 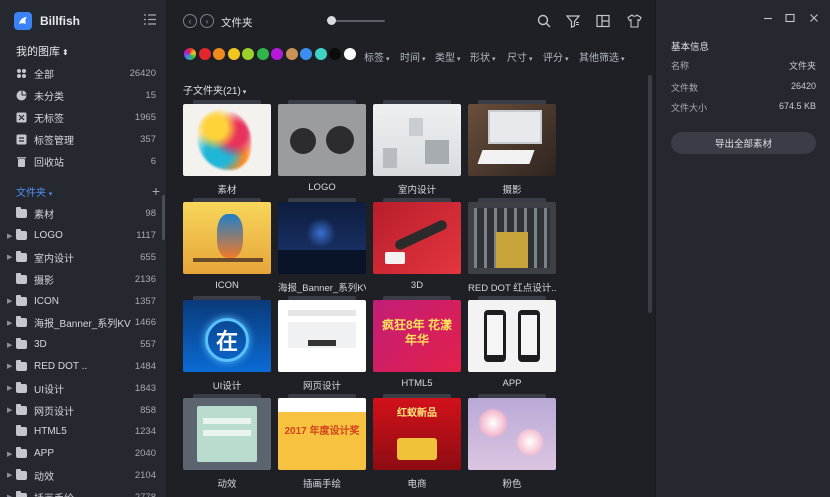 I want to click on subfolder-thumbnail: 疯狂8年 花漾年华, so click(x=417, y=336).